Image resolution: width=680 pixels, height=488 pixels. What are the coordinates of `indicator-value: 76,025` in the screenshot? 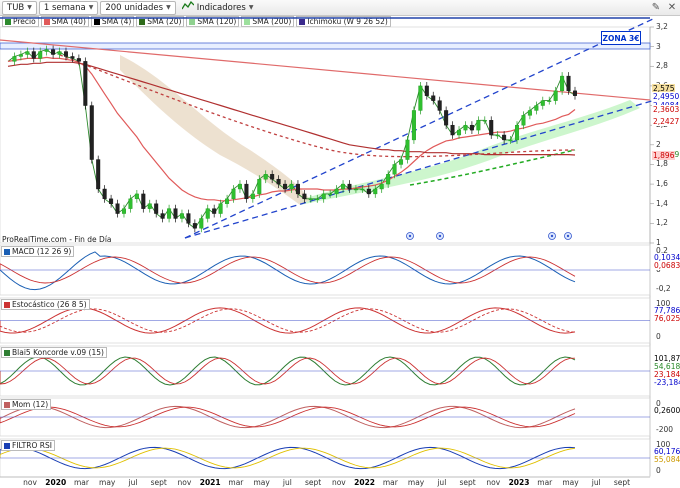 It's located at (666, 318).